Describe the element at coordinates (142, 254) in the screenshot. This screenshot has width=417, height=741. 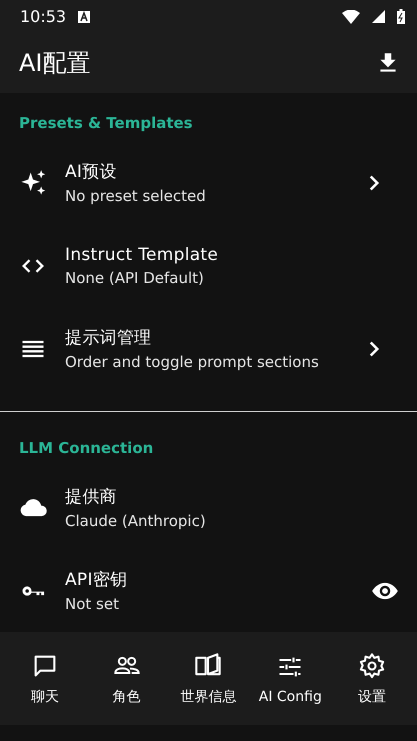
I see `item-title: Instruct Template` at that location.